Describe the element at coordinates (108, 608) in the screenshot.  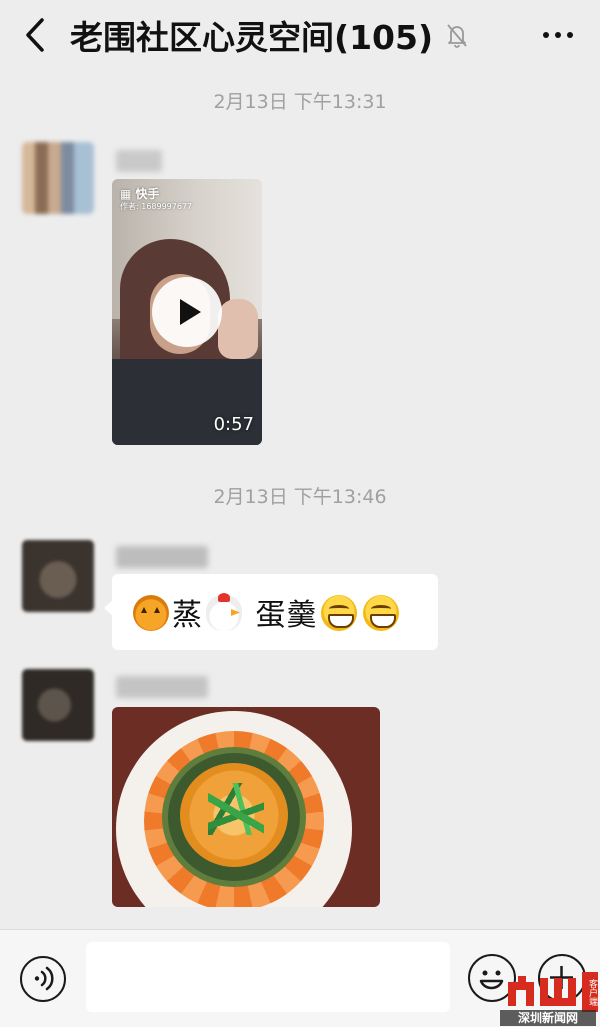
I see `bubble-tail` at that location.